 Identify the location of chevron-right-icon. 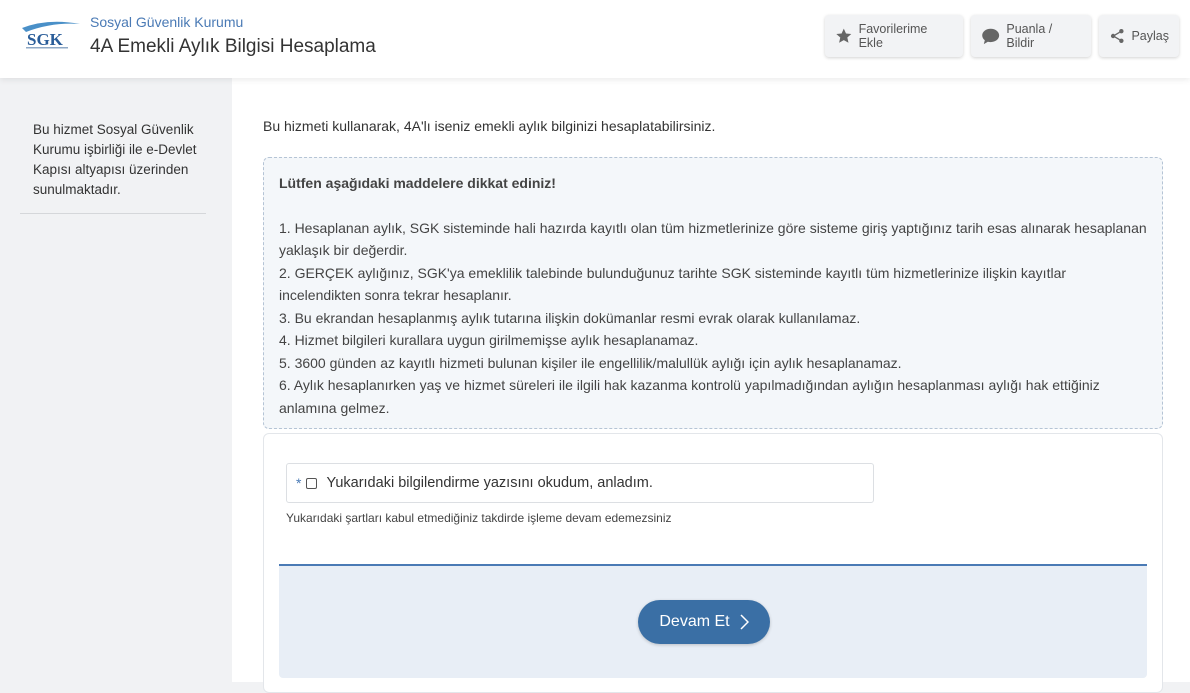
(744, 622).